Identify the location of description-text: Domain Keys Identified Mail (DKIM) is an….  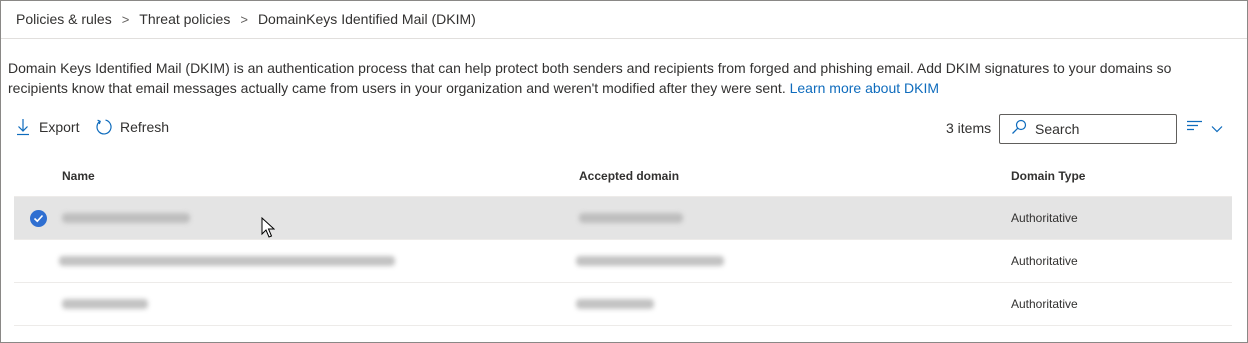
(590, 78).